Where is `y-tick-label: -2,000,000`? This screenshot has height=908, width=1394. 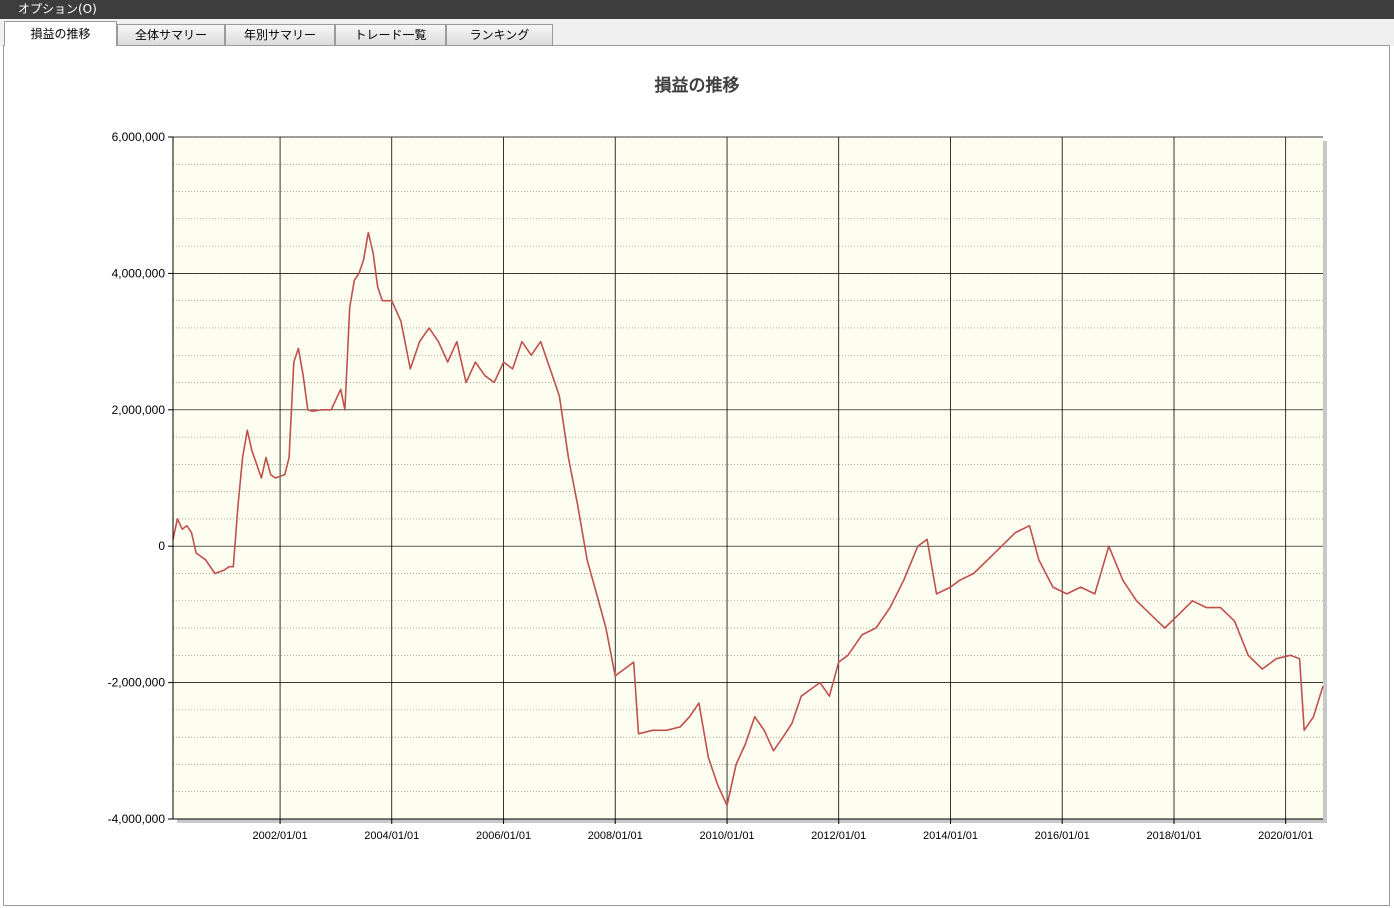 y-tick-label: -2,000,000 is located at coordinates (137, 683).